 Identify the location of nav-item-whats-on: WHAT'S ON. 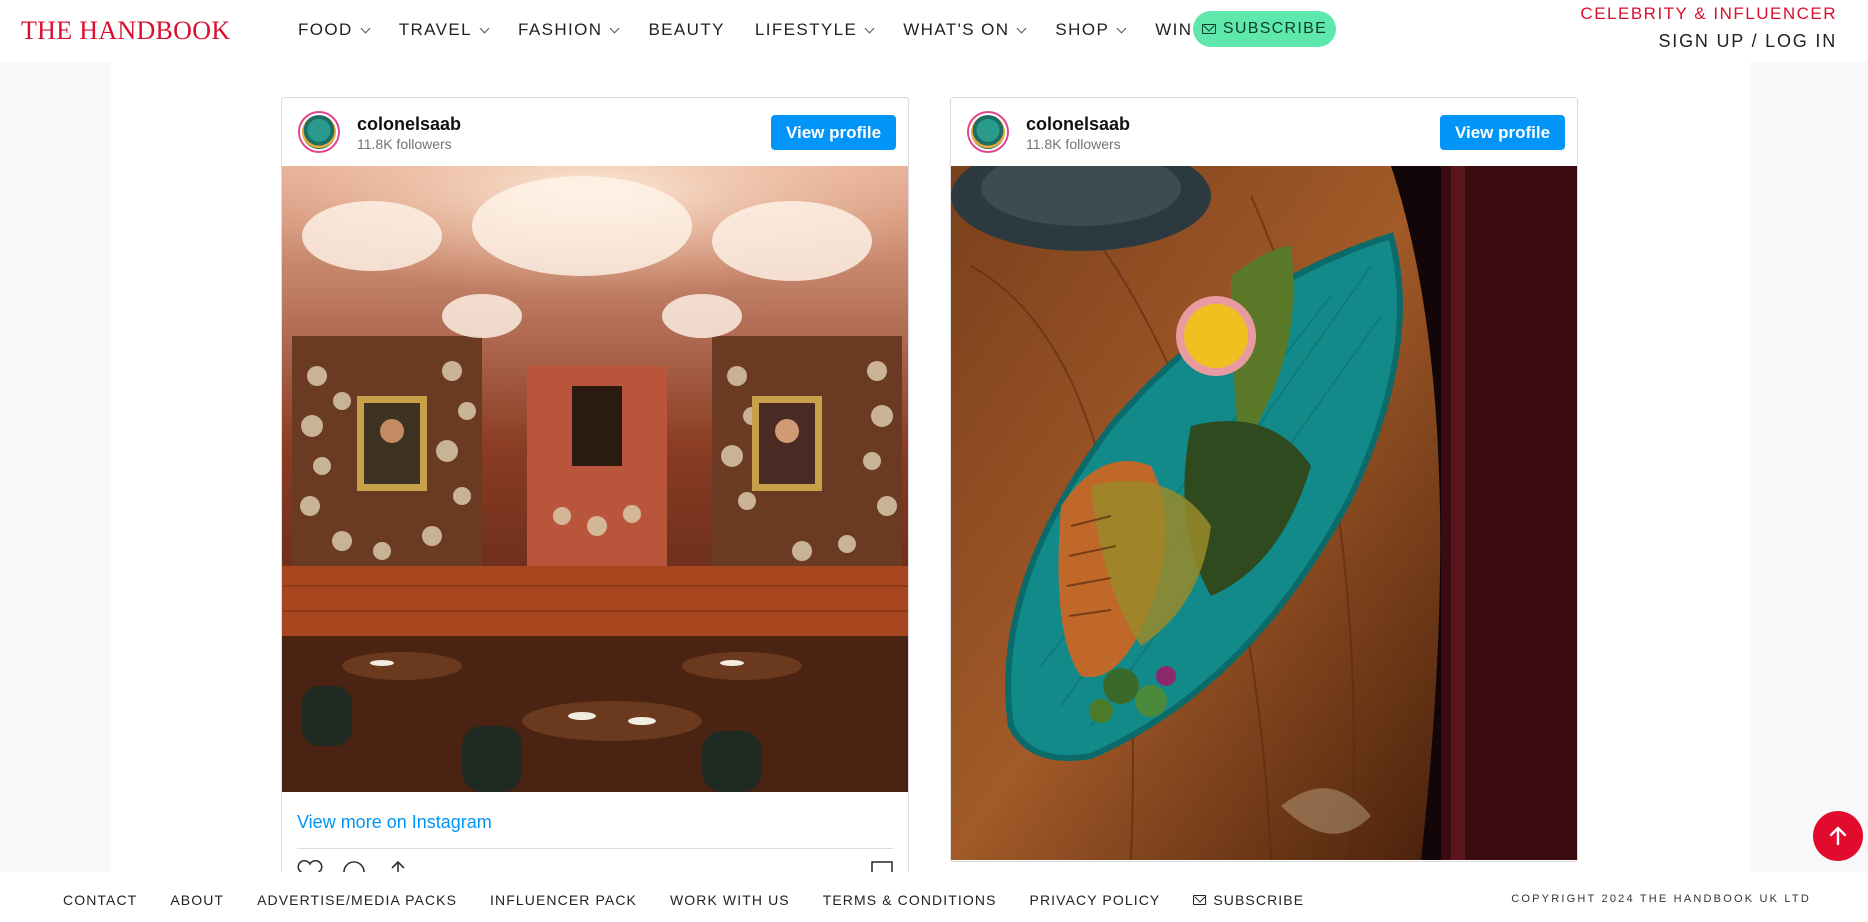
(965, 30).